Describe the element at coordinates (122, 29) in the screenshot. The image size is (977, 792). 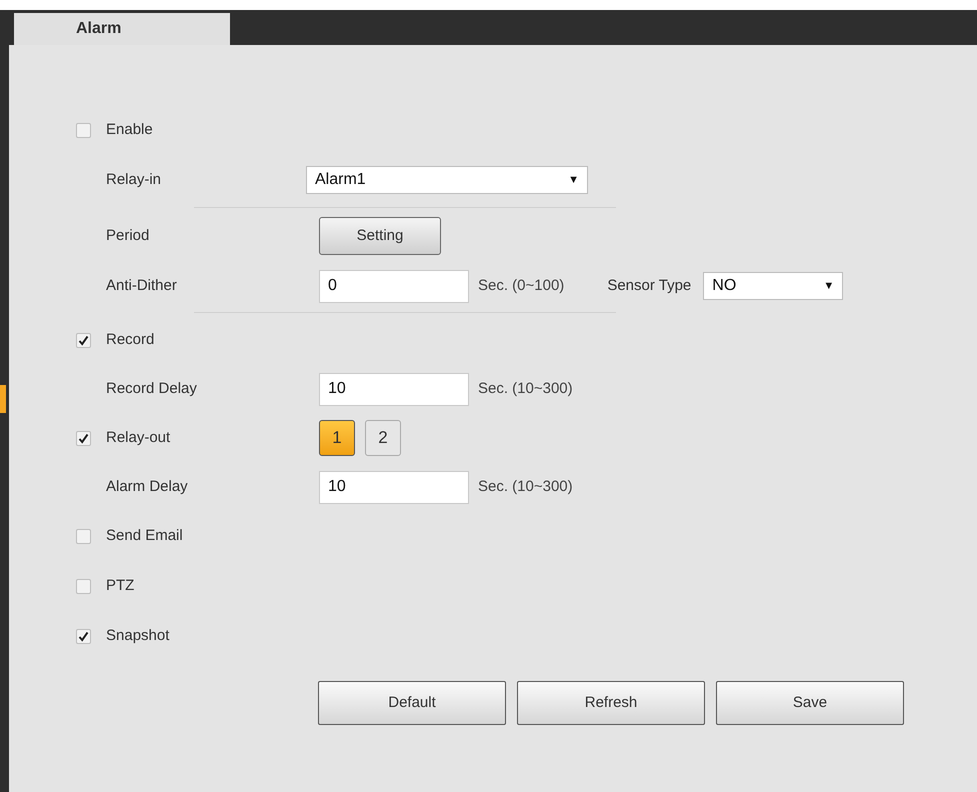
I see `tab: Alarm` at that location.